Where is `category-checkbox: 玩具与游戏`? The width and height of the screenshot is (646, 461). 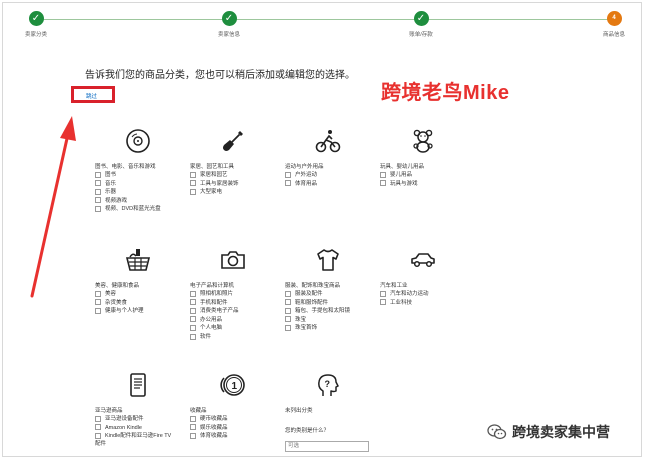 category-checkbox: 玩具与游戏 is located at coordinates (435, 184).